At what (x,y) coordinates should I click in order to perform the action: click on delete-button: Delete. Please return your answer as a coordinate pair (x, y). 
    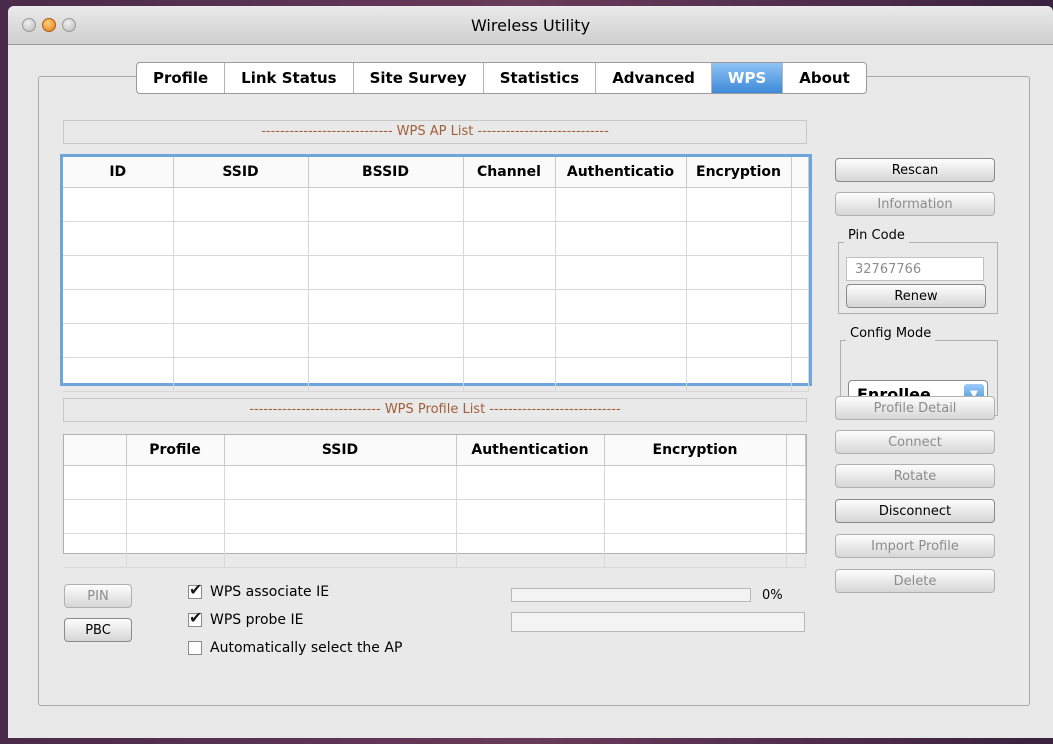
    Looking at the image, I should click on (915, 581).